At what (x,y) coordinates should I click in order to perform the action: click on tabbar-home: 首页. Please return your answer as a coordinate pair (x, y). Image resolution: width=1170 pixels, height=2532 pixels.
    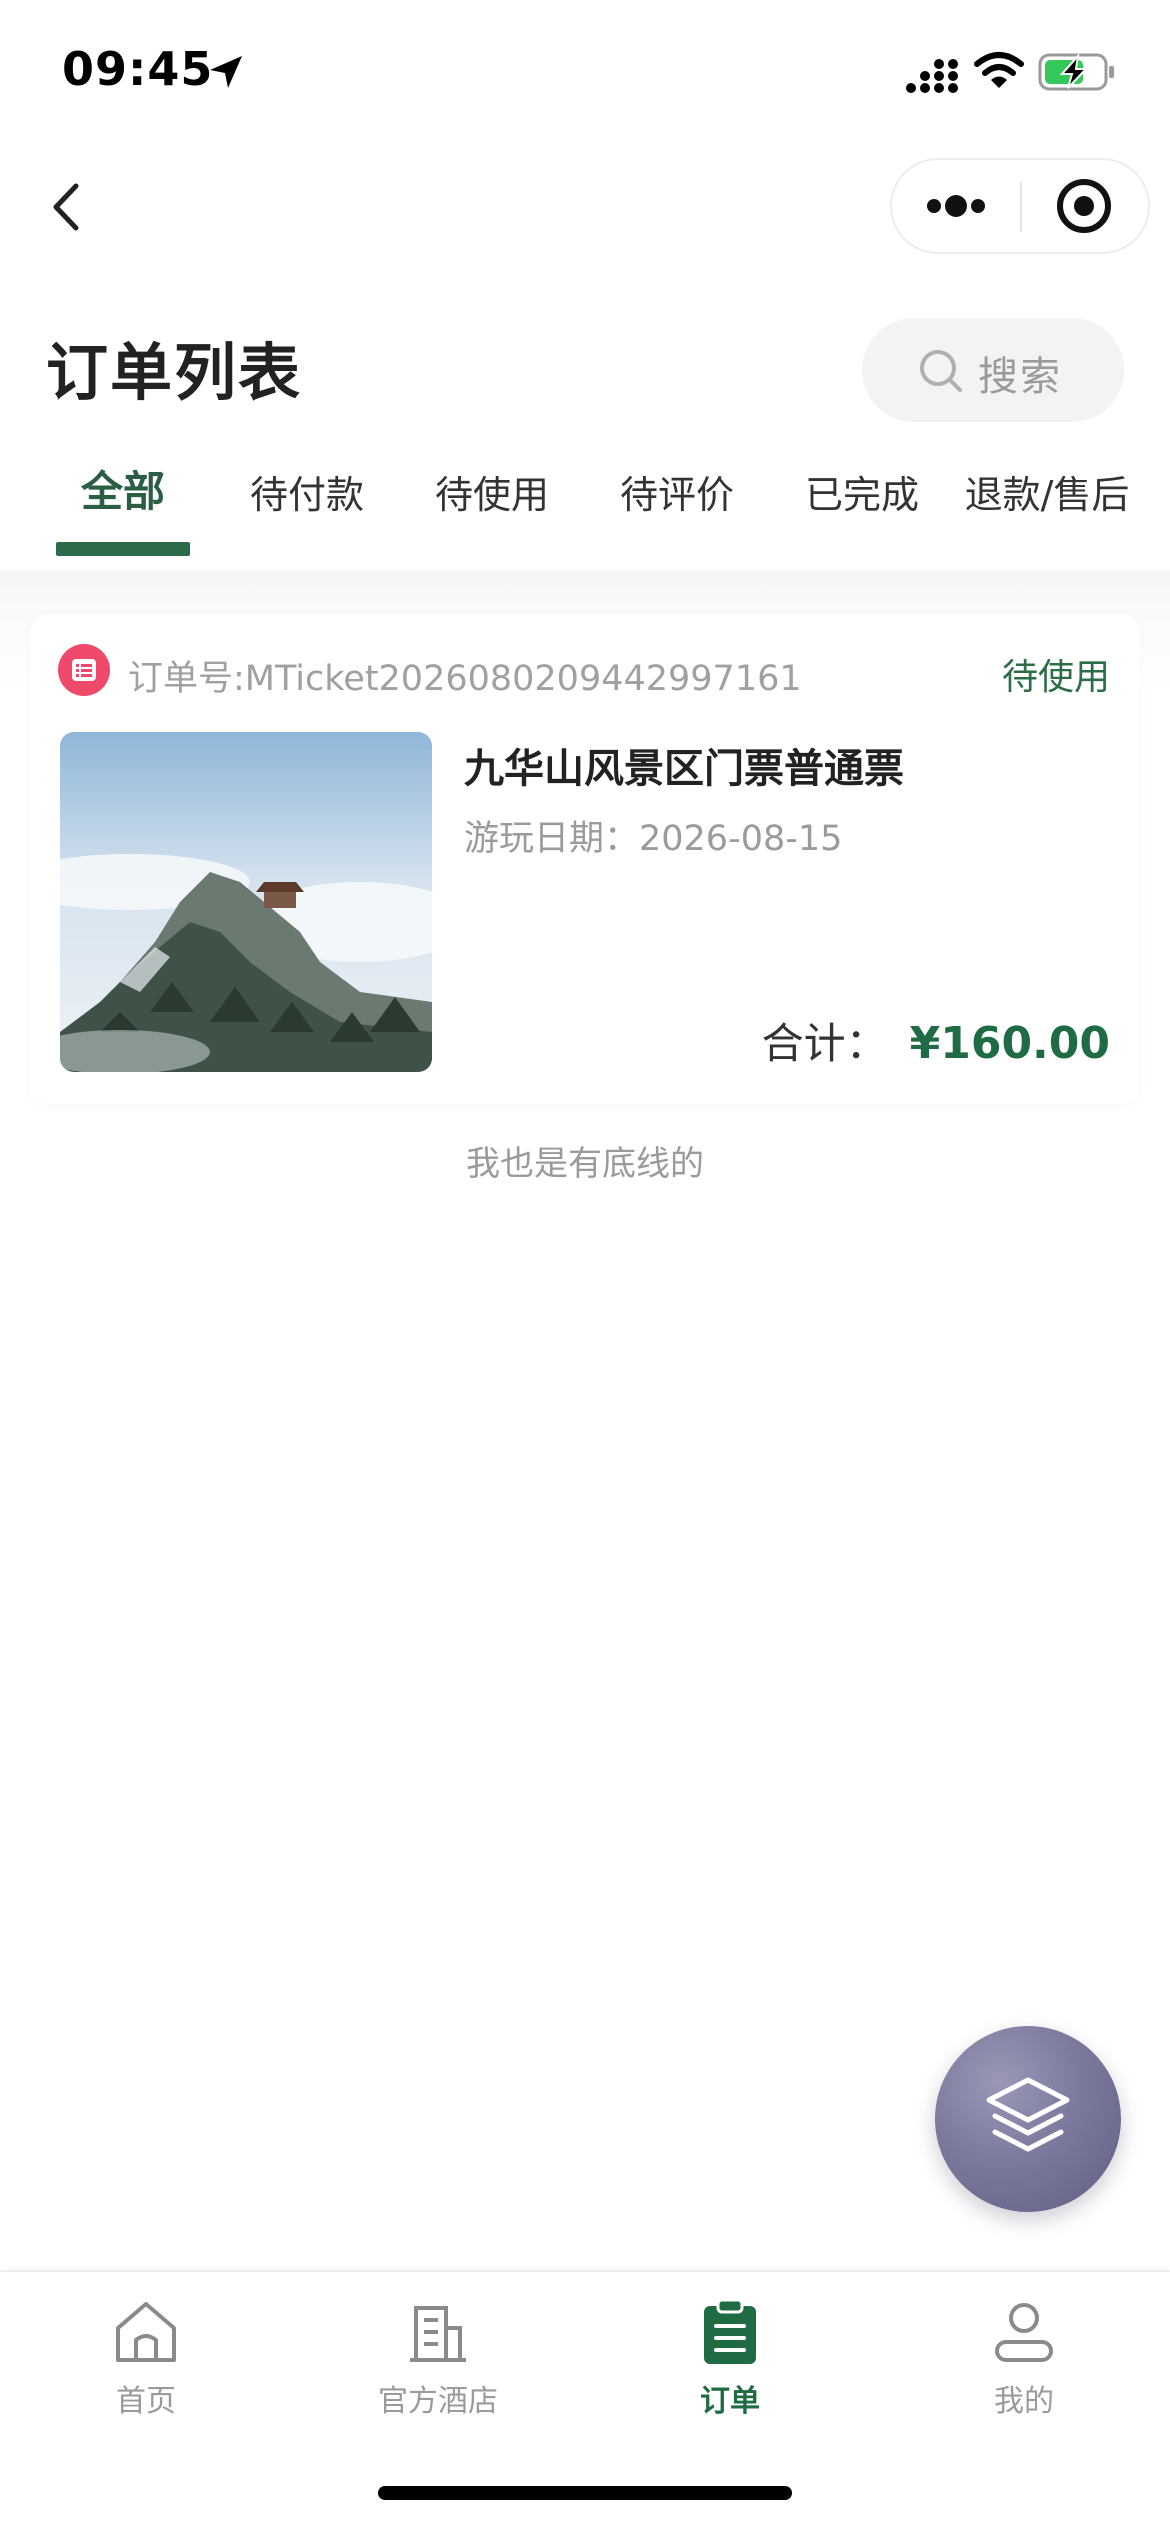
    Looking at the image, I should click on (146, 2366).